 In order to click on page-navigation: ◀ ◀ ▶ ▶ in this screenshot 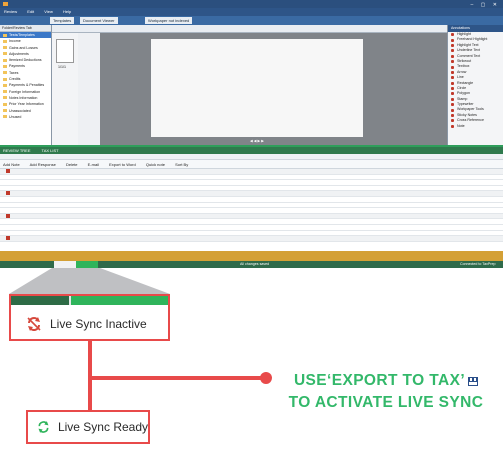, I will do `click(257, 141)`.